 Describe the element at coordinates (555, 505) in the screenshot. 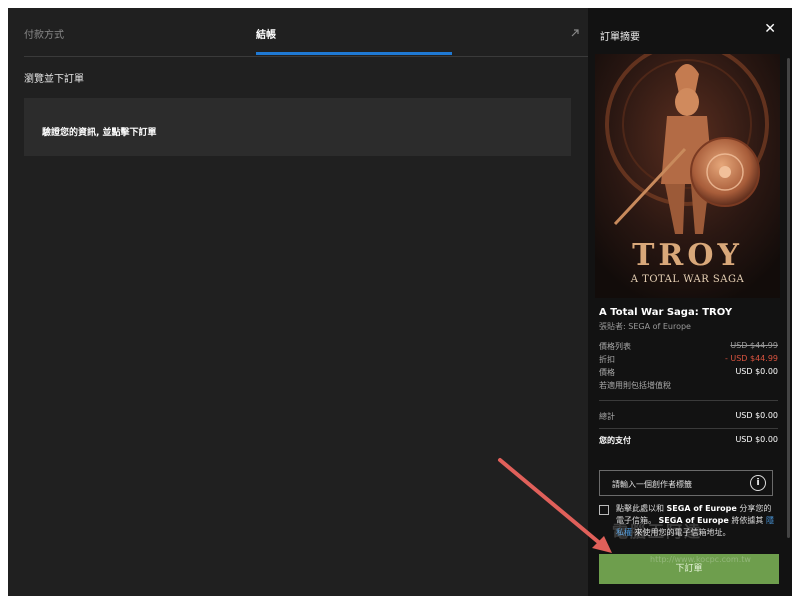

I see `annotation-arrow-icon` at that location.